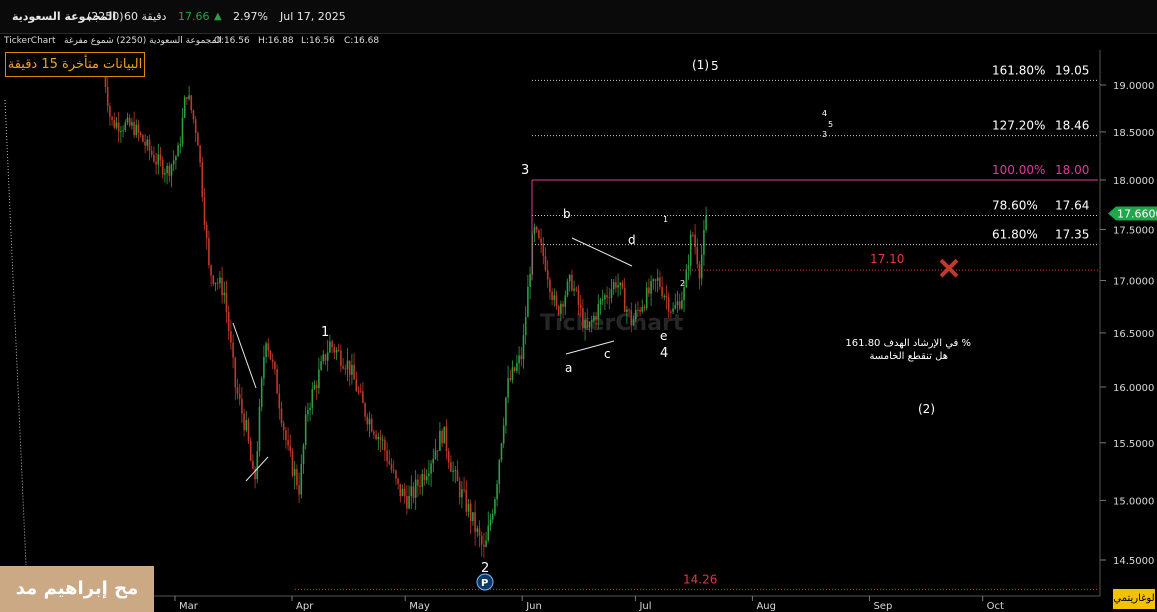 The width and height of the screenshot is (1157, 612). Describe the element at coordinates (325, 332) in the screenshot. I see `wave-label: 1` at that location.